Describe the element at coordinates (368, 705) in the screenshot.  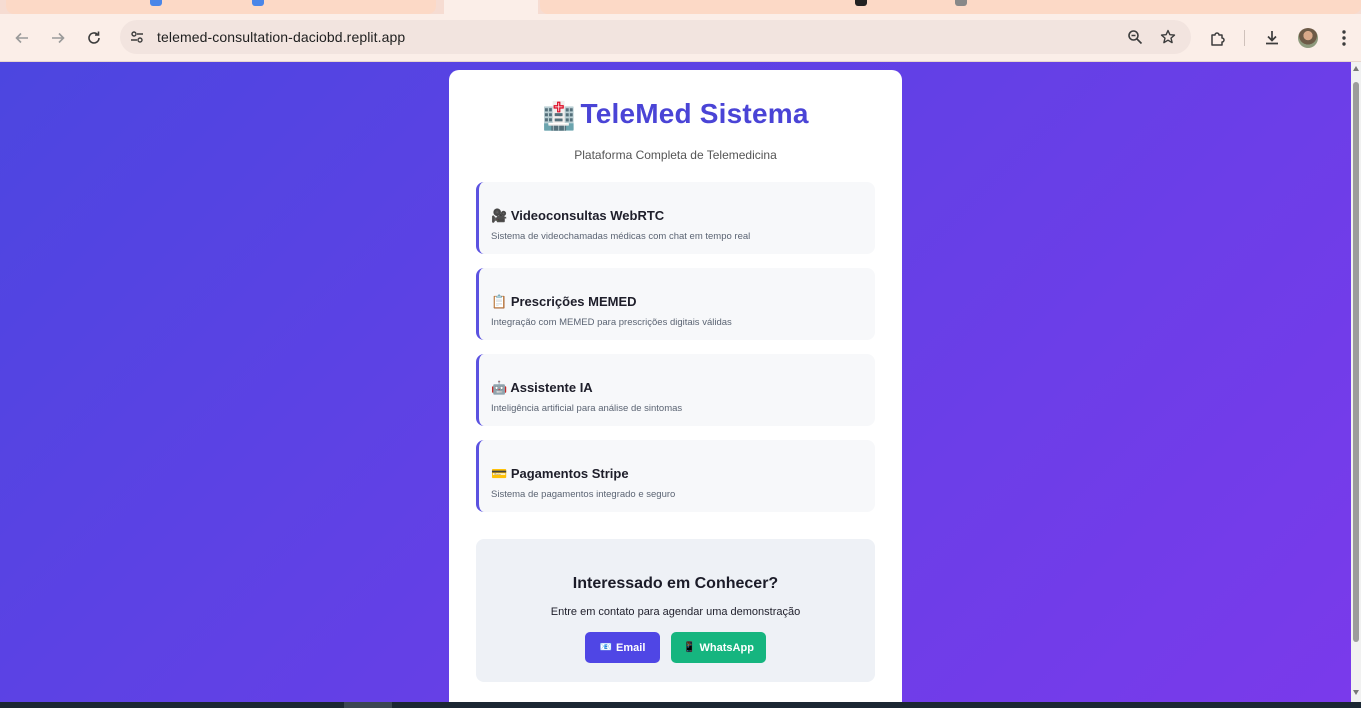
I see `taskbar-item` at that location.